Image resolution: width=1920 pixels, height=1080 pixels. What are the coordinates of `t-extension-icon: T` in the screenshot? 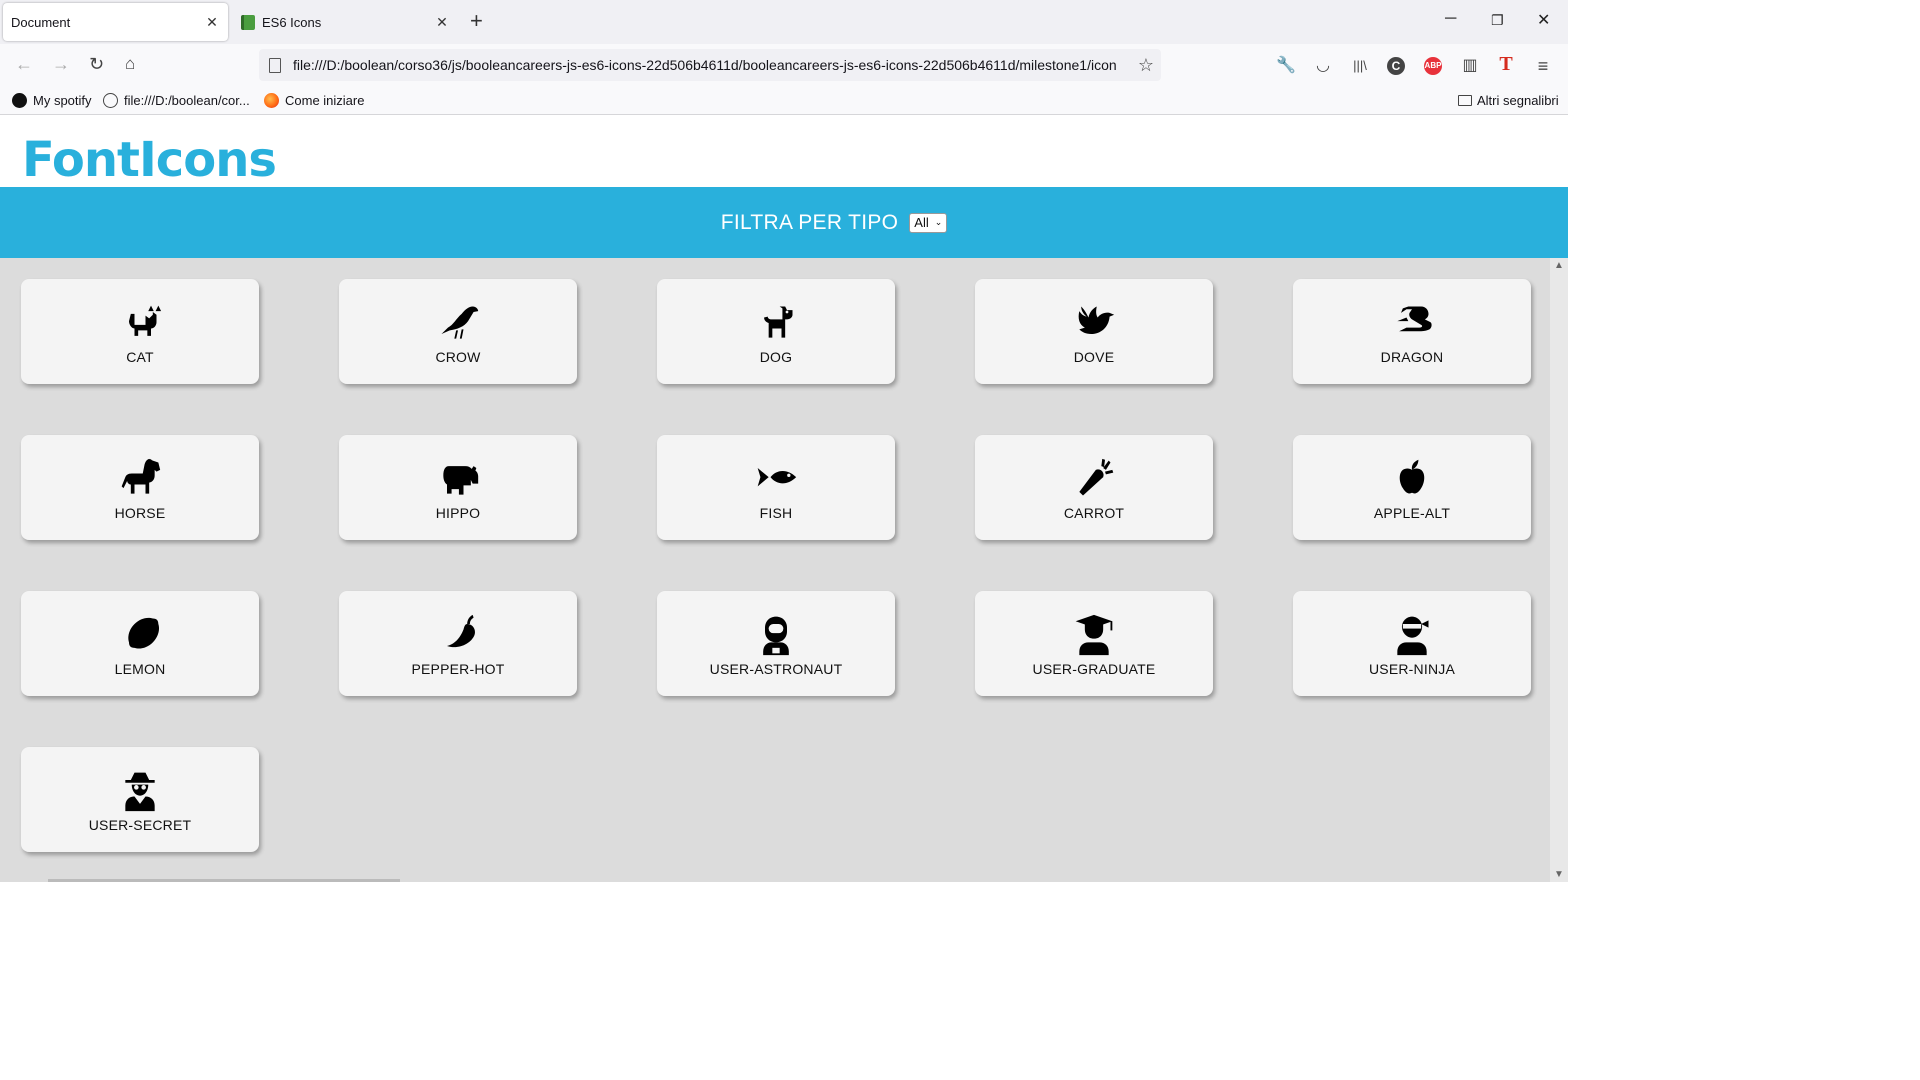 It's located at (1506, 64).